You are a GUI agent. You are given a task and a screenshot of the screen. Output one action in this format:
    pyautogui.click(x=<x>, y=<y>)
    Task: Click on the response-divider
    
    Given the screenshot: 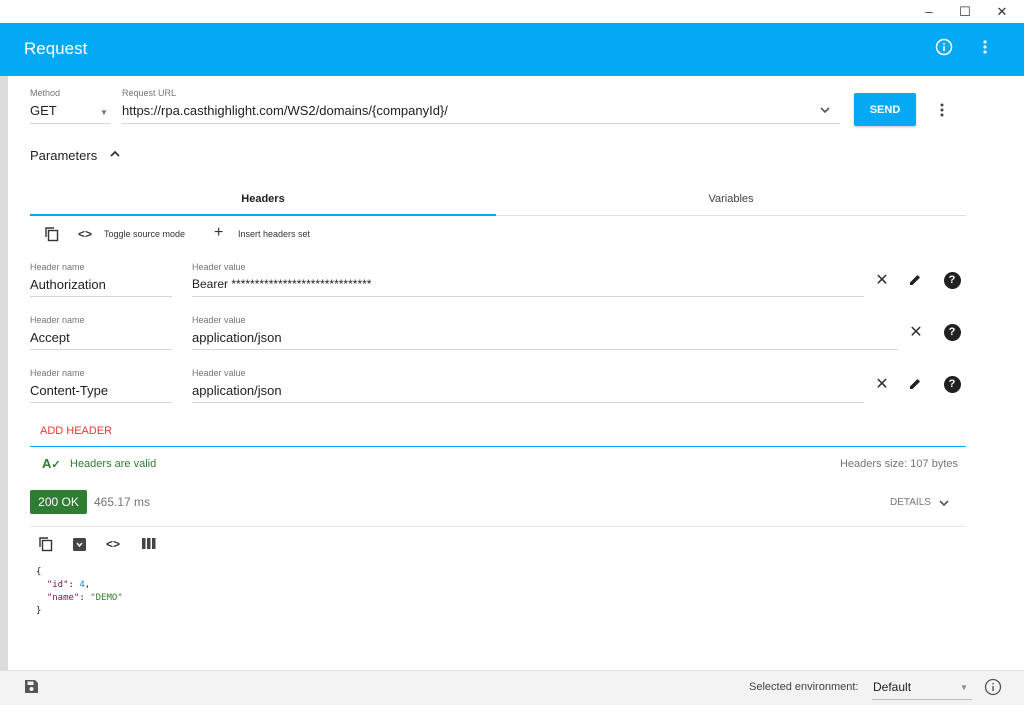 What is the action you would take?
    pyautogui.click(x=498, y=526)
    